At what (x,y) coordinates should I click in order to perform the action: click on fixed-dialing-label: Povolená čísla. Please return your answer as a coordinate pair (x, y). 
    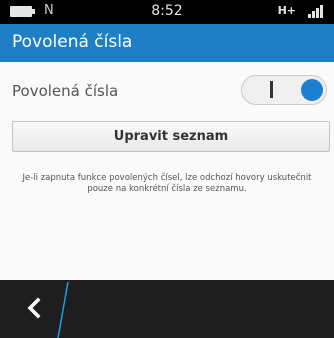
    Looking at the image, I should click on (65, 91).